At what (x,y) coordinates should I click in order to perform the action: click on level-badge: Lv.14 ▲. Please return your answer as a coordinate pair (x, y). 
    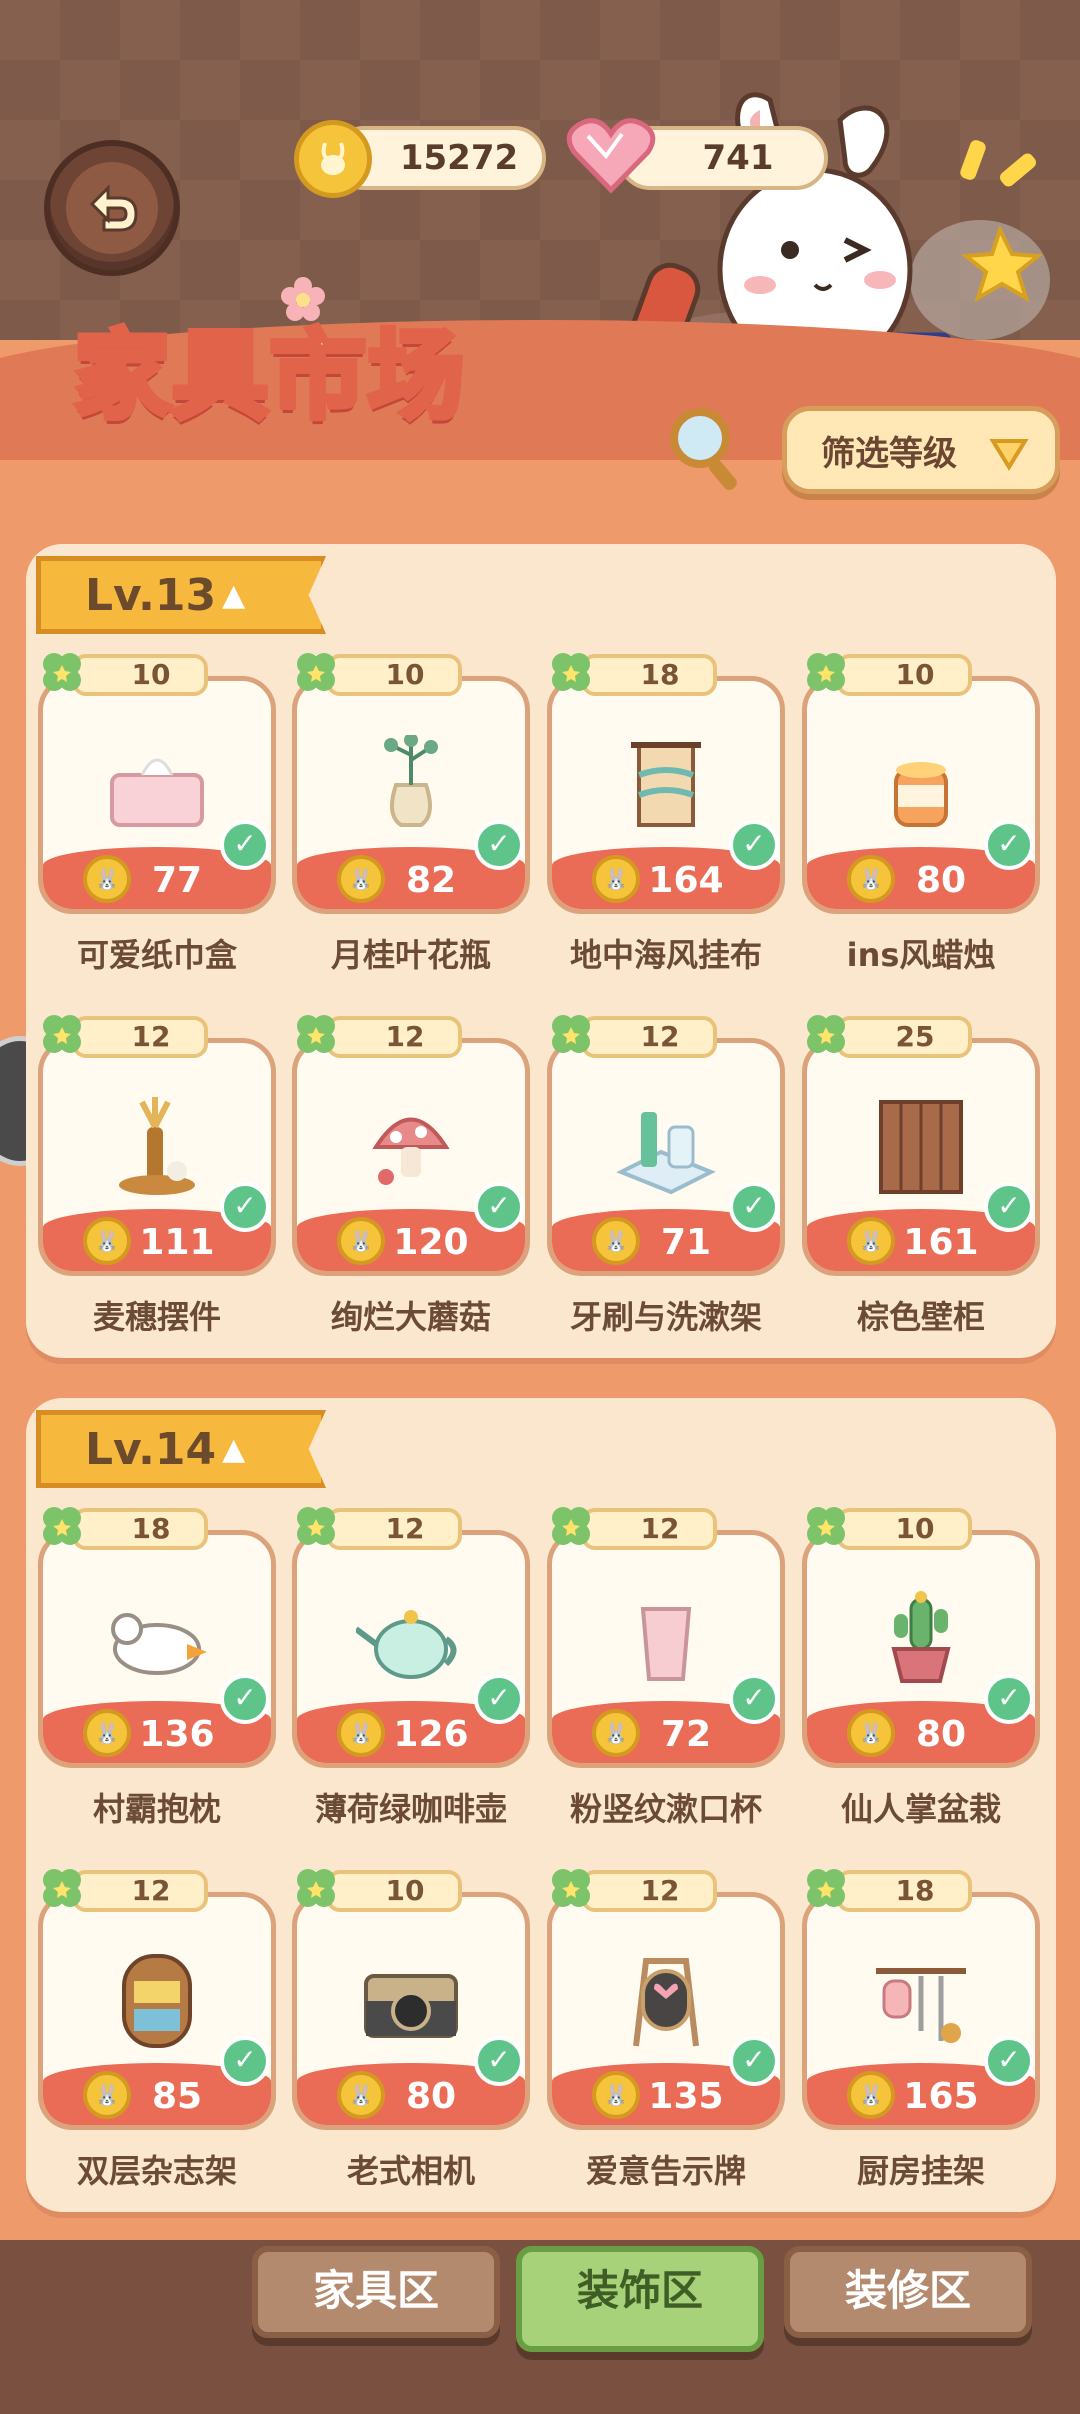
    Looking at the image, I should click on (181, 1449).